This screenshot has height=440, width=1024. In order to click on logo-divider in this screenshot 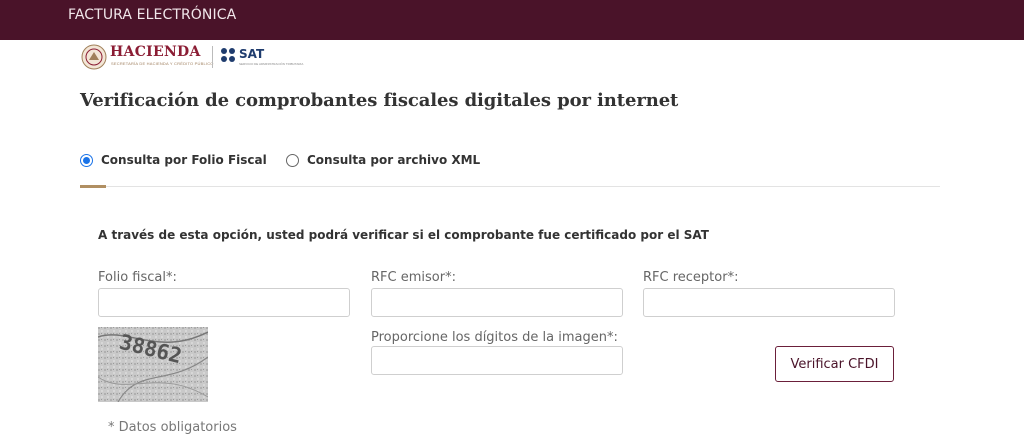, I will do `click(212, 57)`.